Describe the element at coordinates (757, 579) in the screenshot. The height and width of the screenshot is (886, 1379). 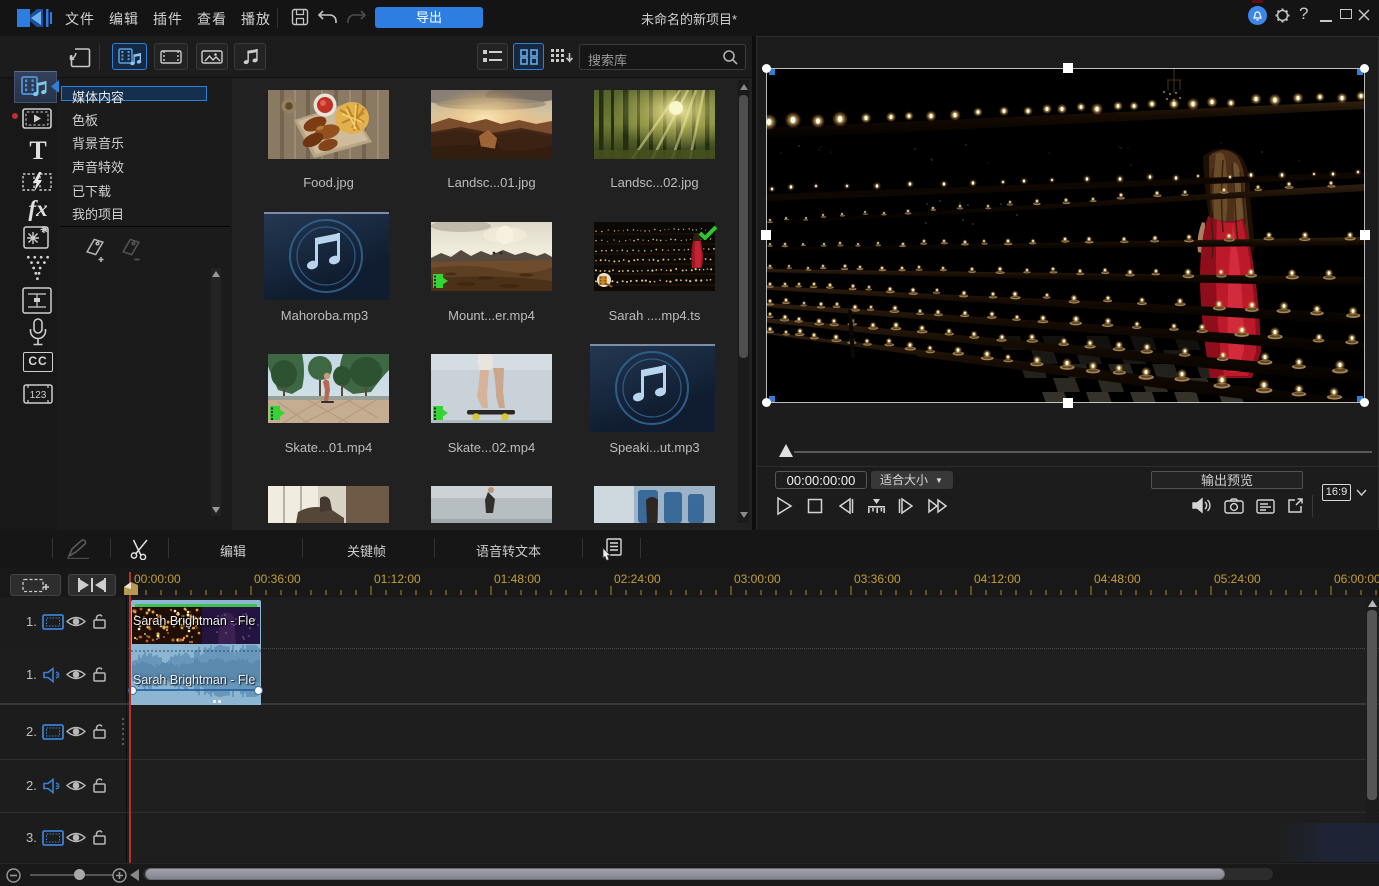
I see `svg-text: 03:00:00` at that location.